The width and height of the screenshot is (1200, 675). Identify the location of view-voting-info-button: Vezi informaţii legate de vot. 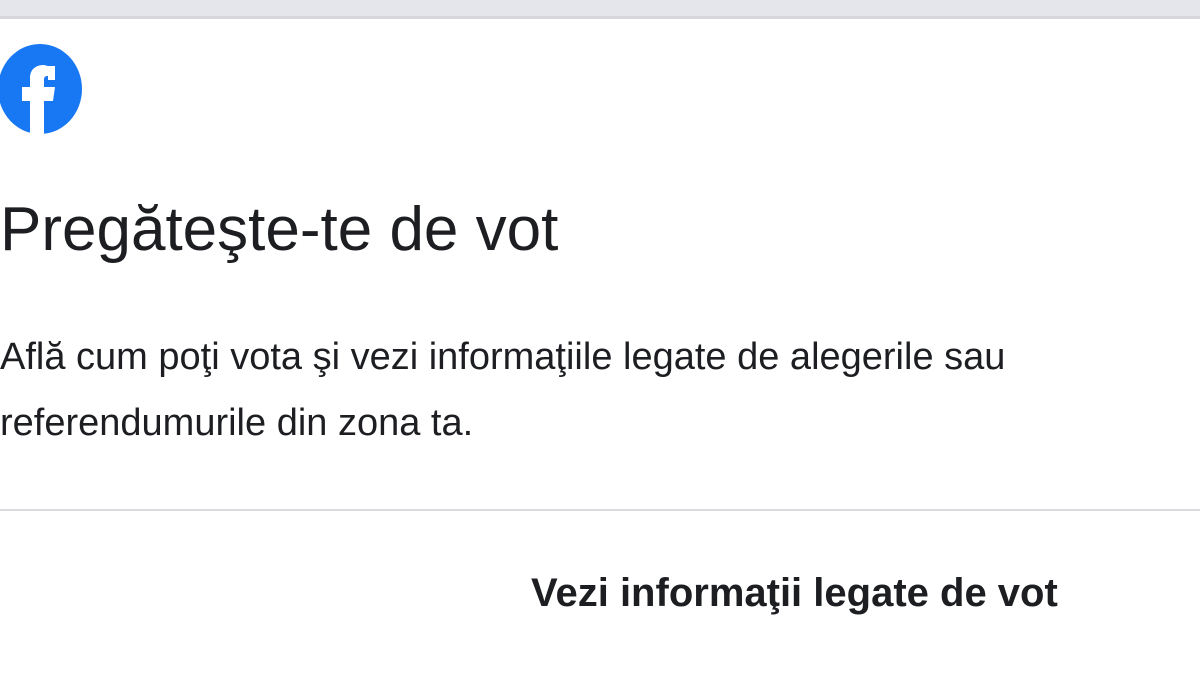
(865, 593).